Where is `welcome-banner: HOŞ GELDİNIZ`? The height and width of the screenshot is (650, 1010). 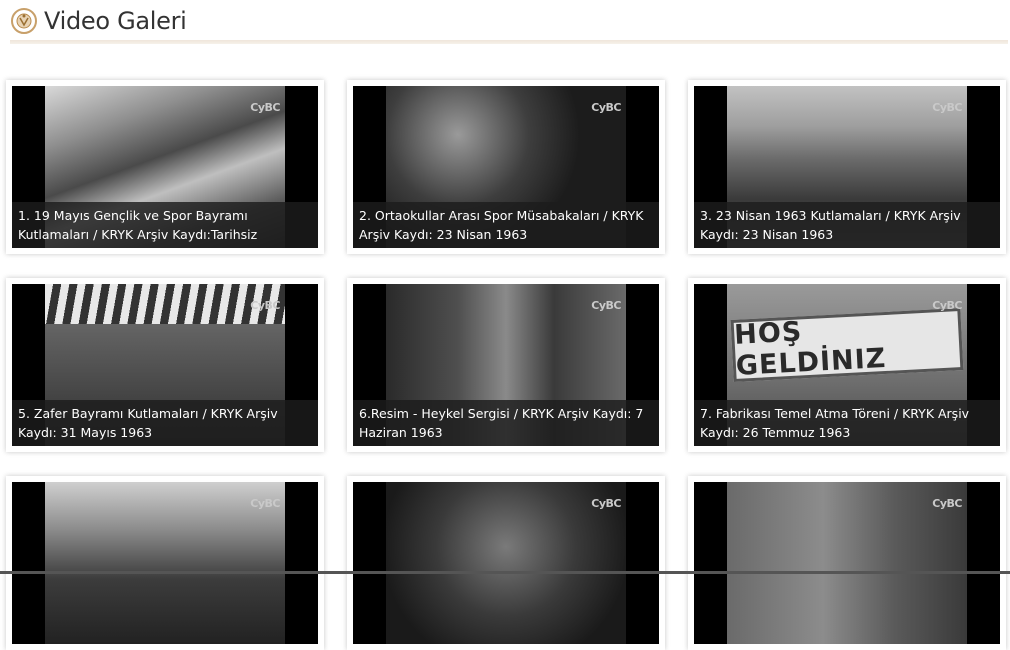
welcome-banner: HOŞ GELDİNIZ is located at coordinates (847, 345).